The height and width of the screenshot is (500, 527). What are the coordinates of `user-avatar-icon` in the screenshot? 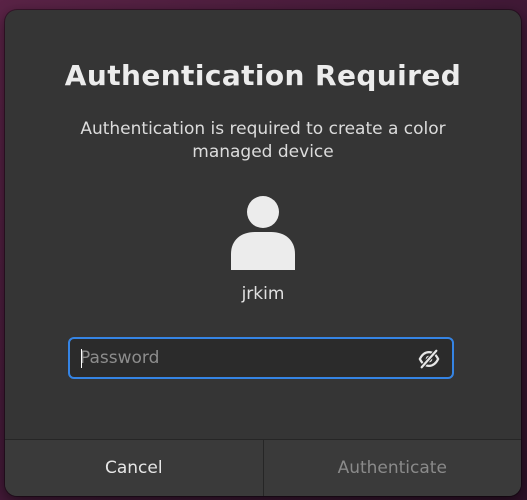 It's located at (263, 233).